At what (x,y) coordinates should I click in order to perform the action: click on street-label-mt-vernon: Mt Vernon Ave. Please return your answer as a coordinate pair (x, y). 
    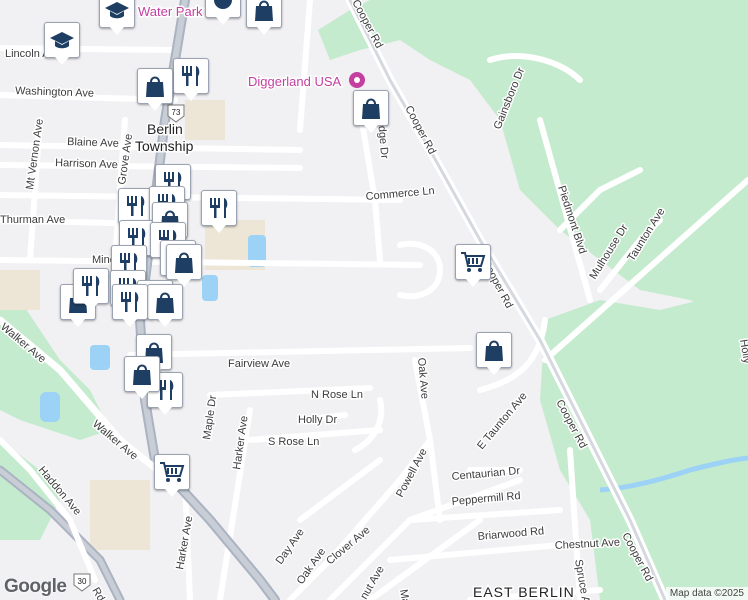
    Looking at the image, I should click on (35, 154).